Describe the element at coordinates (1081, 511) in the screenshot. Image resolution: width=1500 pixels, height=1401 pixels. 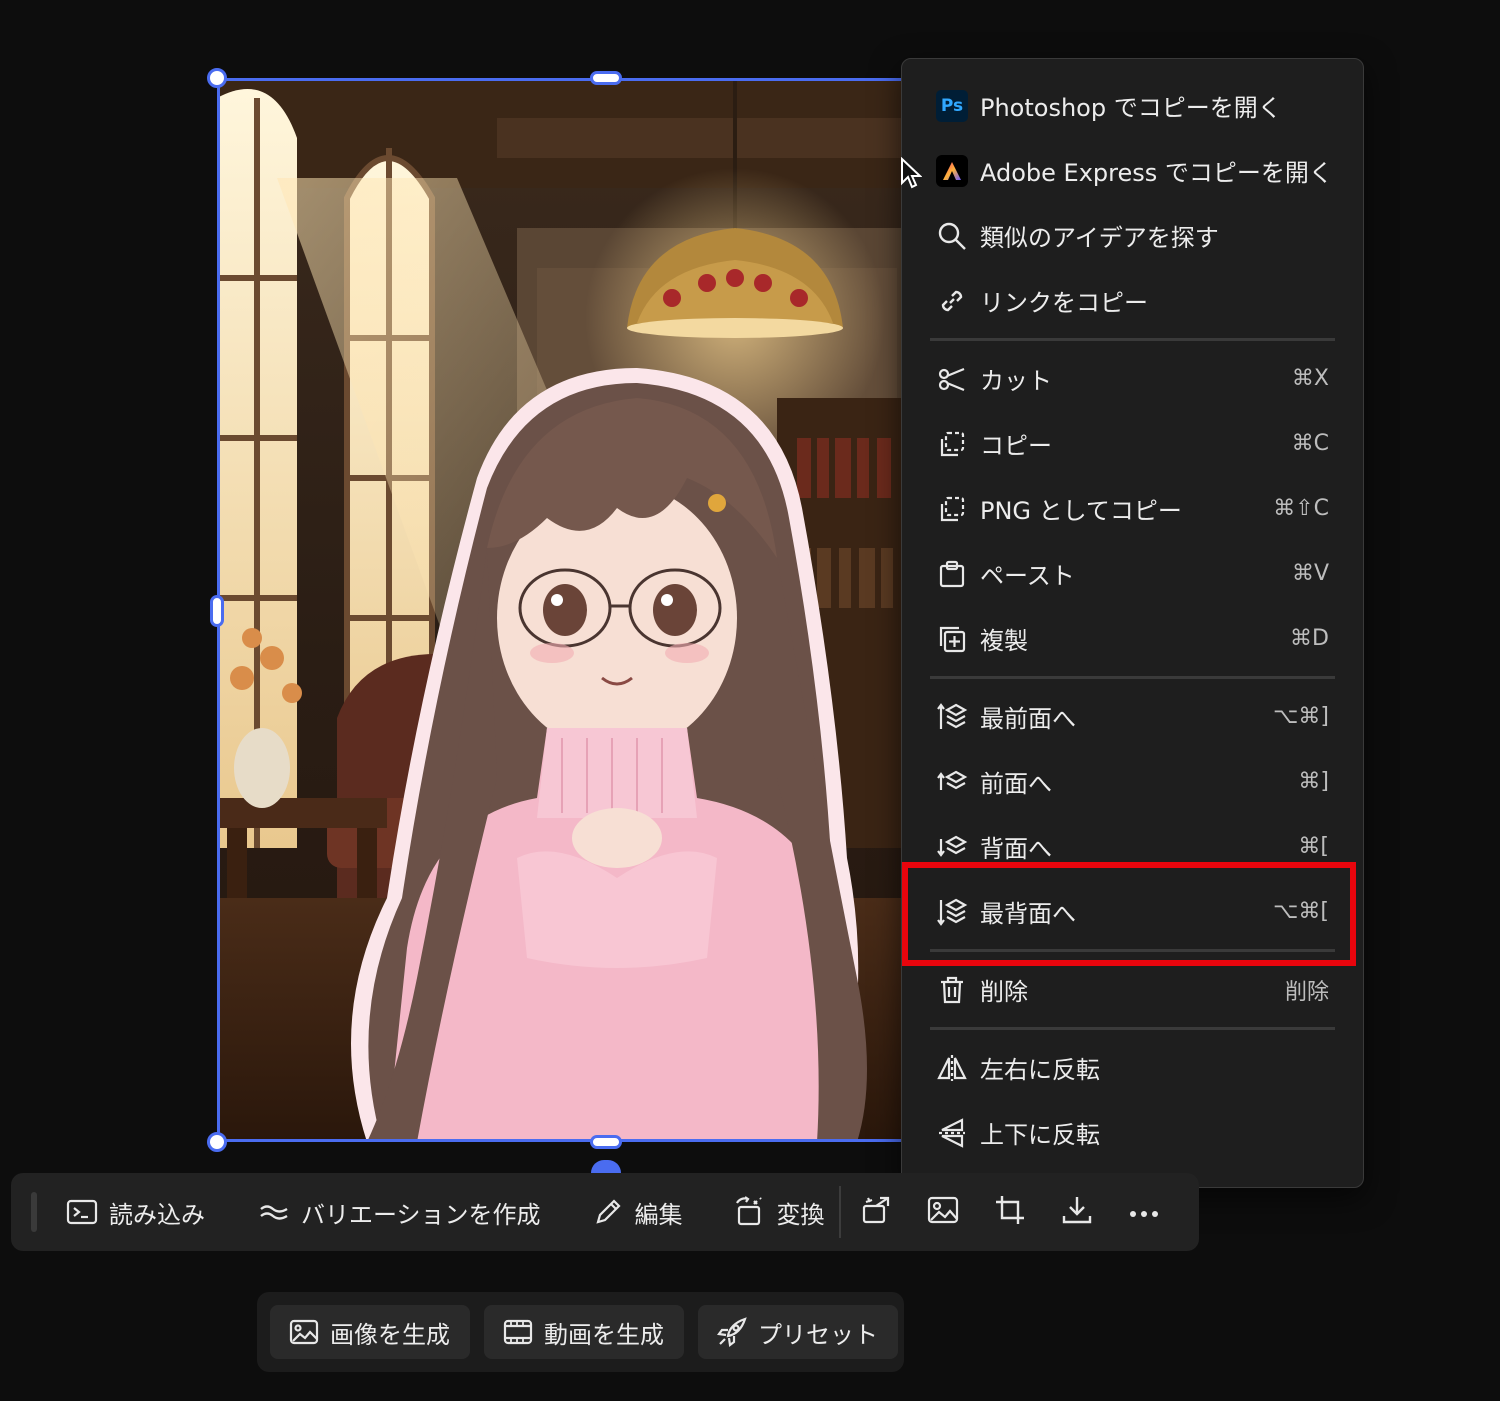
I see `menu-item-label: PNG としてコピー` at that location.